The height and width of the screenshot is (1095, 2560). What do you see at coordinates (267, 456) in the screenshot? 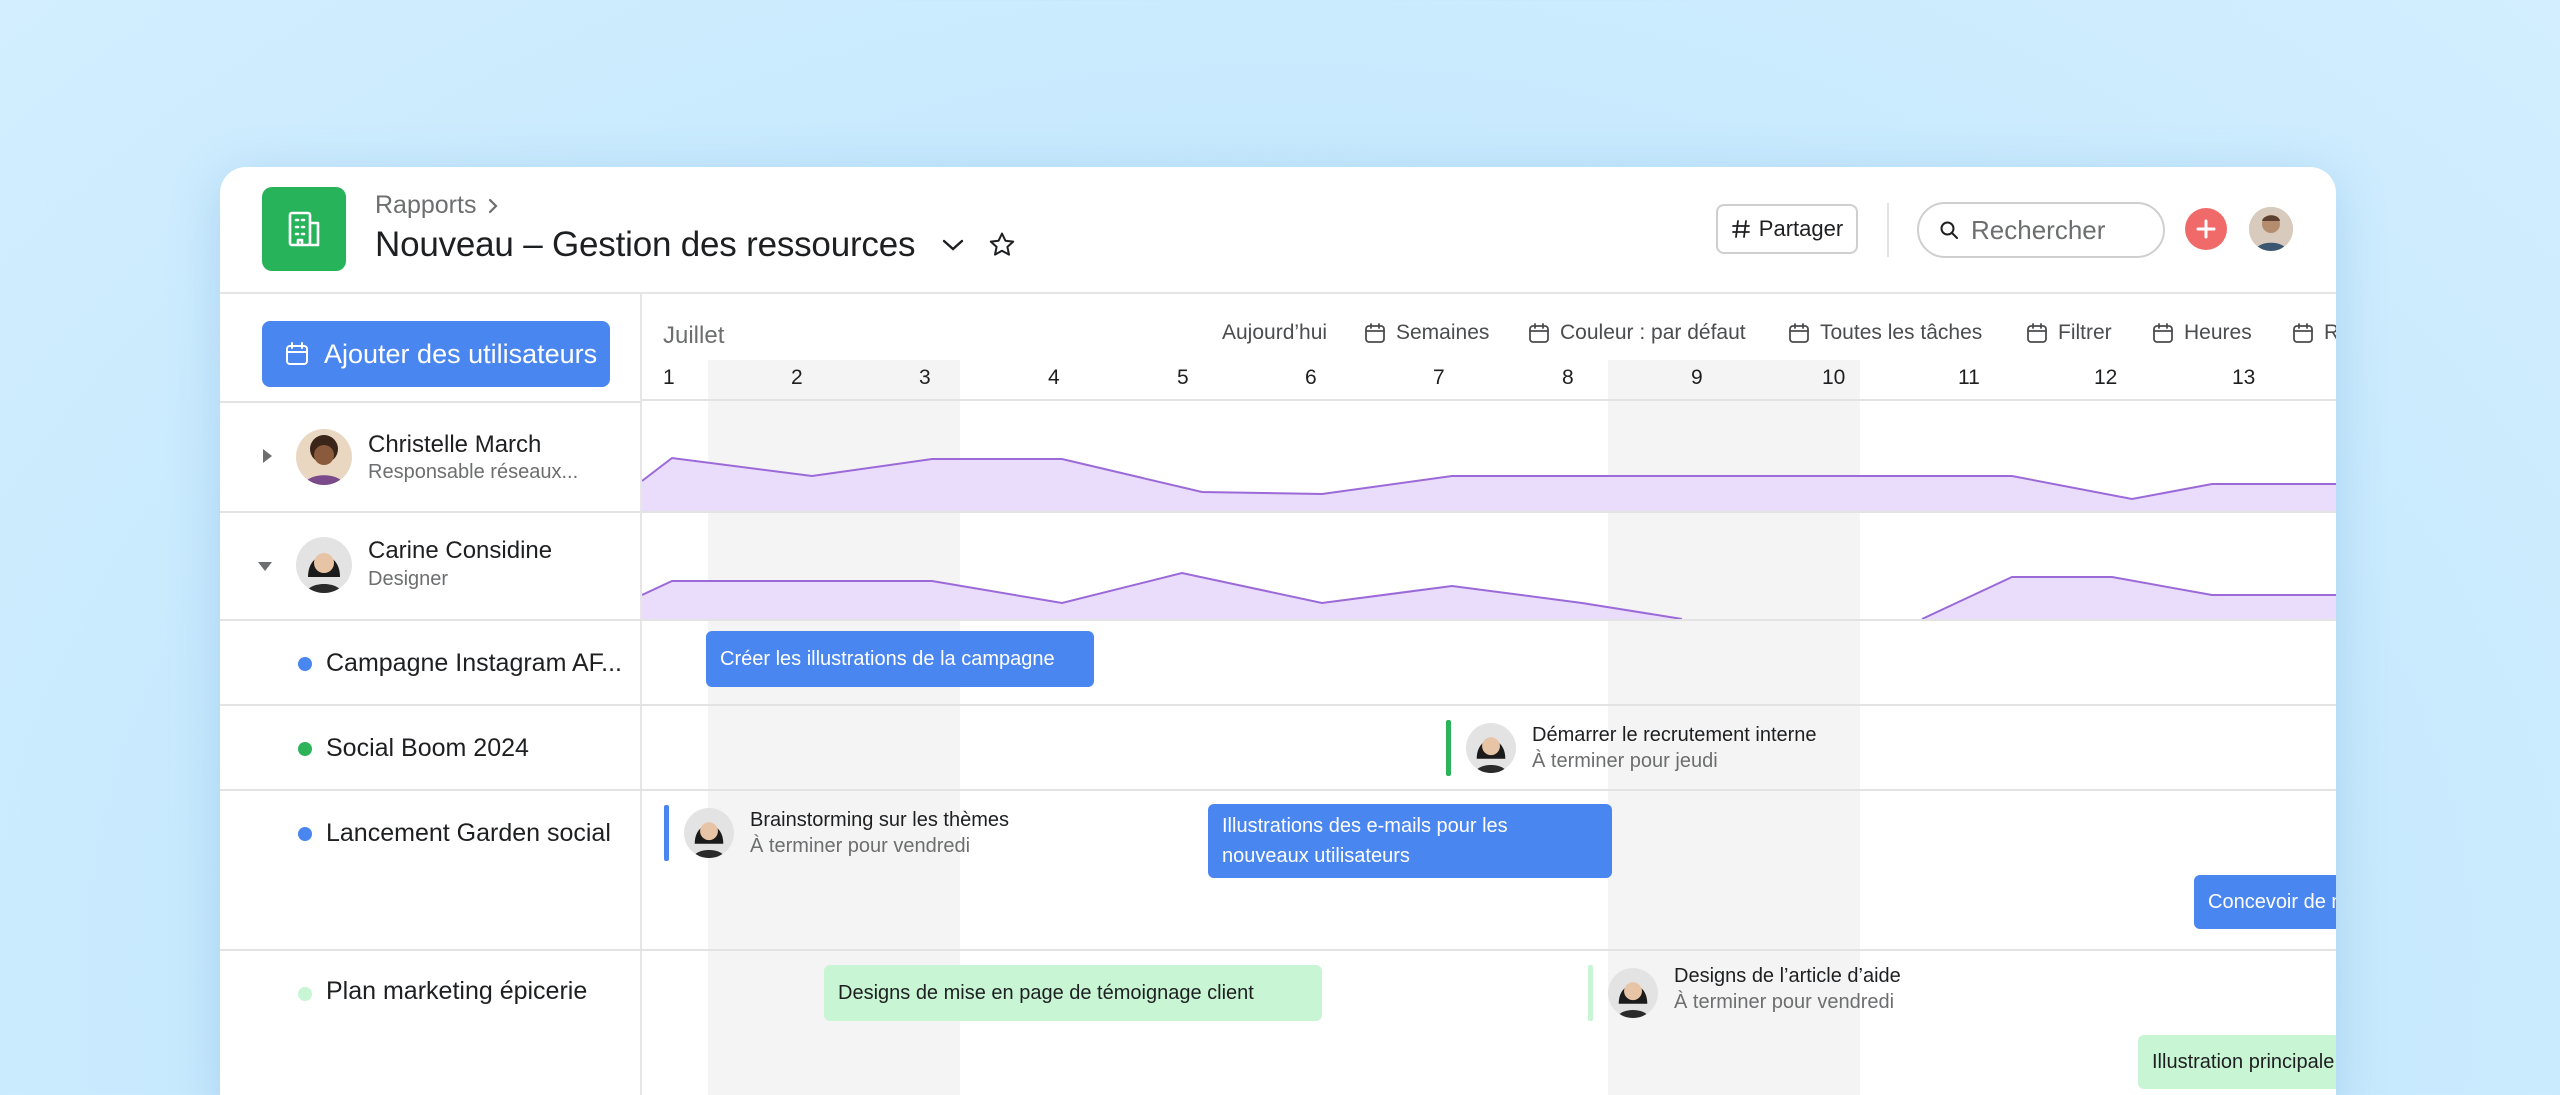
I see `caret-right-icon` at bounding box center [267, 456].